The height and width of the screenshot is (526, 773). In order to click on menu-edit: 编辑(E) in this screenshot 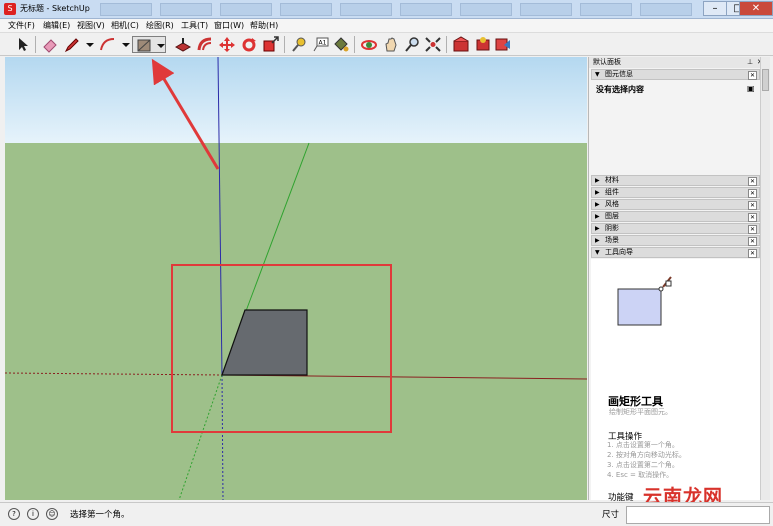, I will do `click(56, 25)`.